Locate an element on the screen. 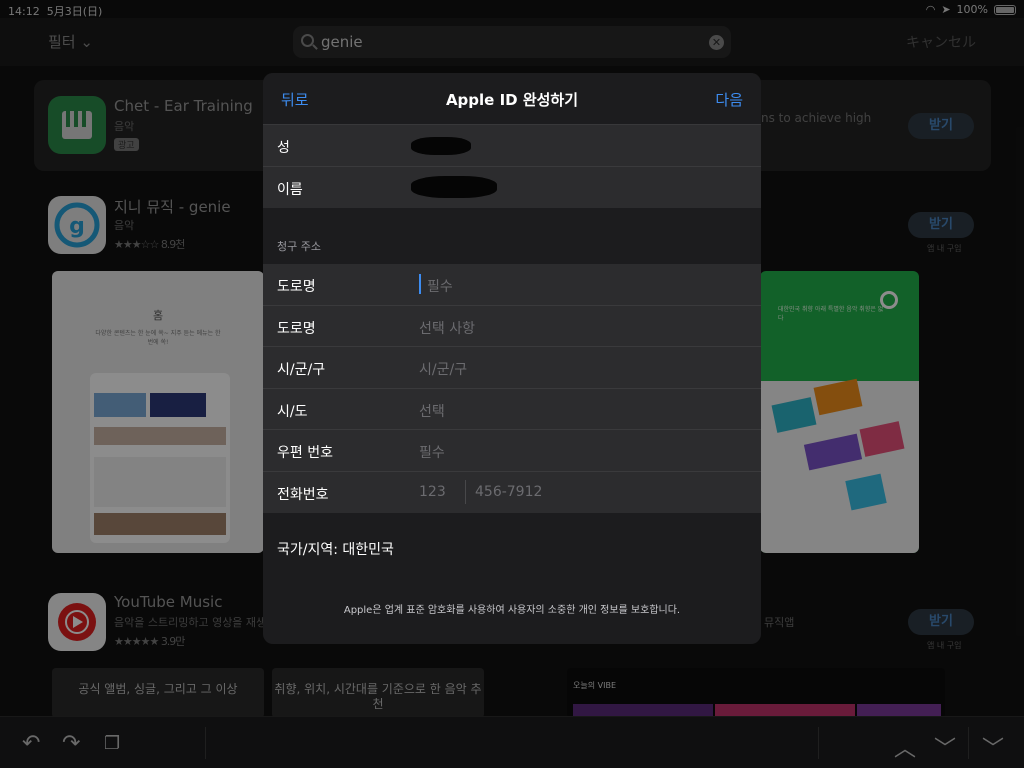 Image resolution: width=1024 pixels, height=768 pixels. street-2-label: 도로명 is located at coordinates (296, 328).